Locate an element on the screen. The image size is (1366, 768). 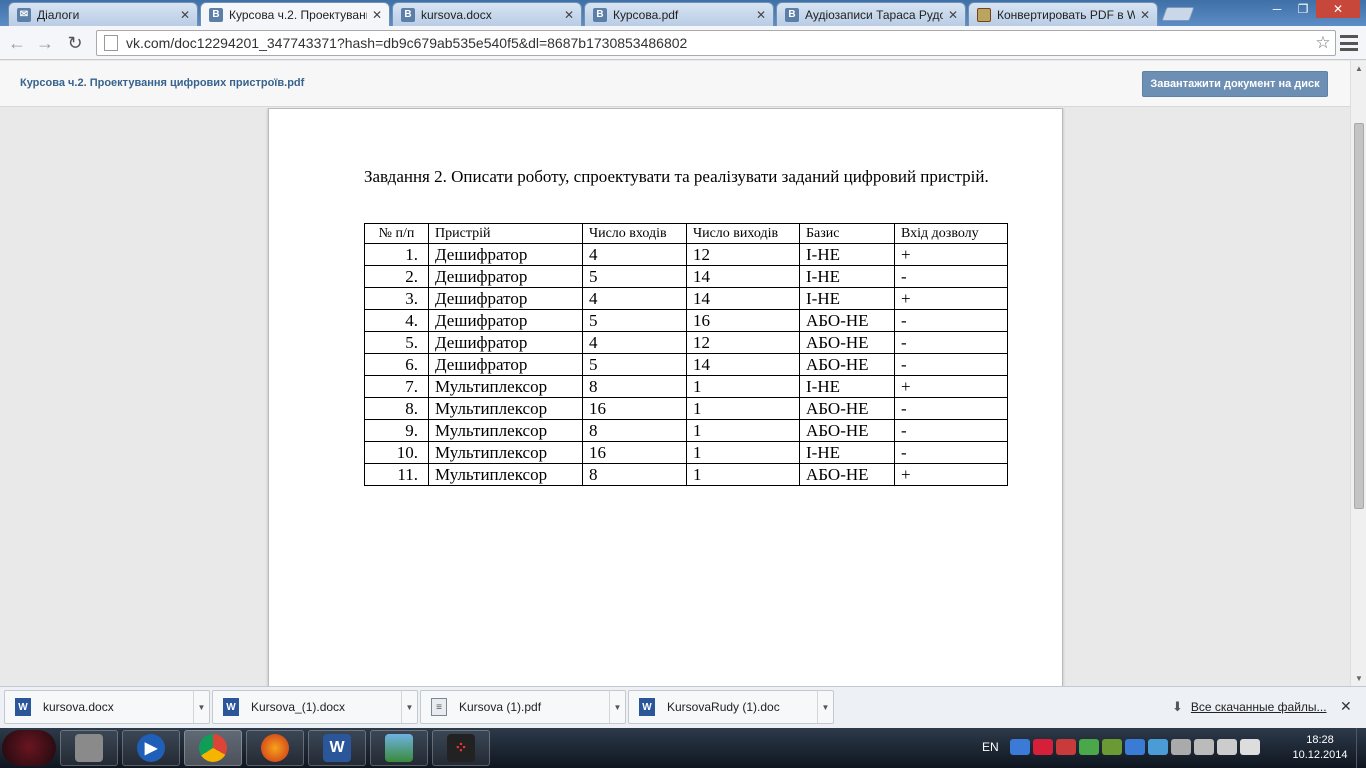
tab-kursova-docx: B kursova.docx ✕ is located at coordinates (487, 14).